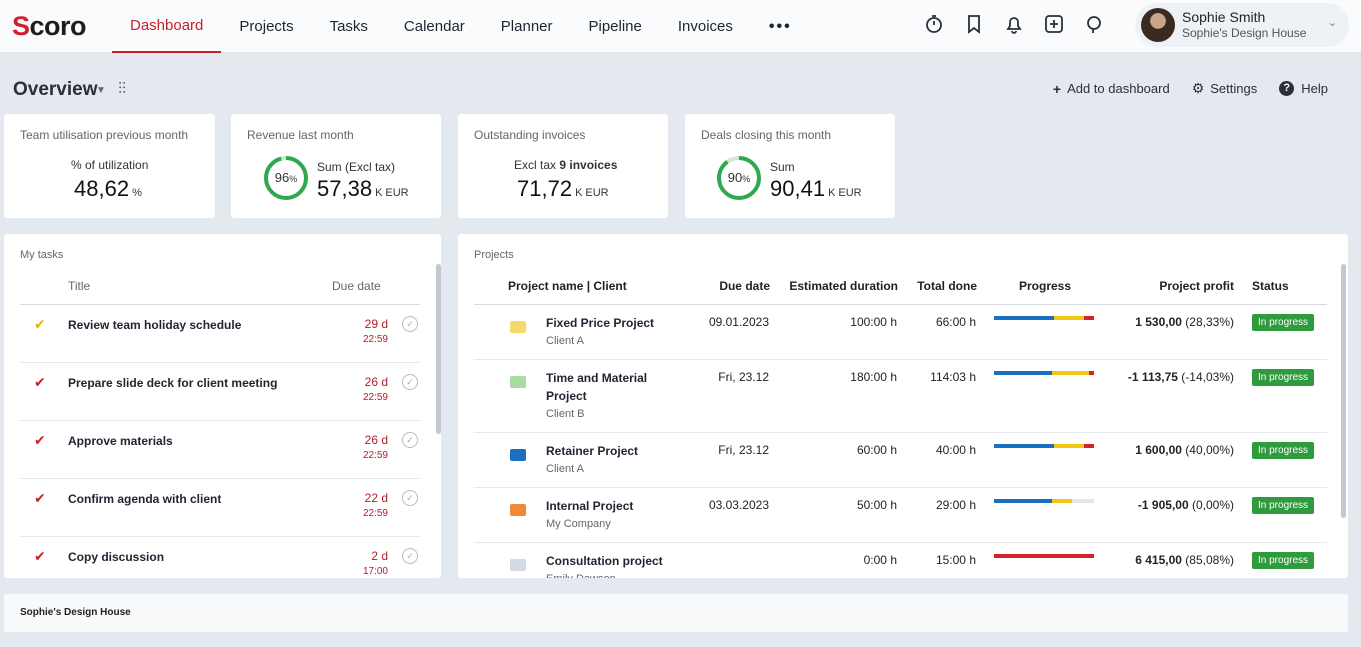 Image resolution: width=1361 pixels, height=647 pixels. What do you see at coordinates (1225, 88) in the screenshot?
I see `settings-button: ⚙ Settings` at bounding box center [1225, 88].